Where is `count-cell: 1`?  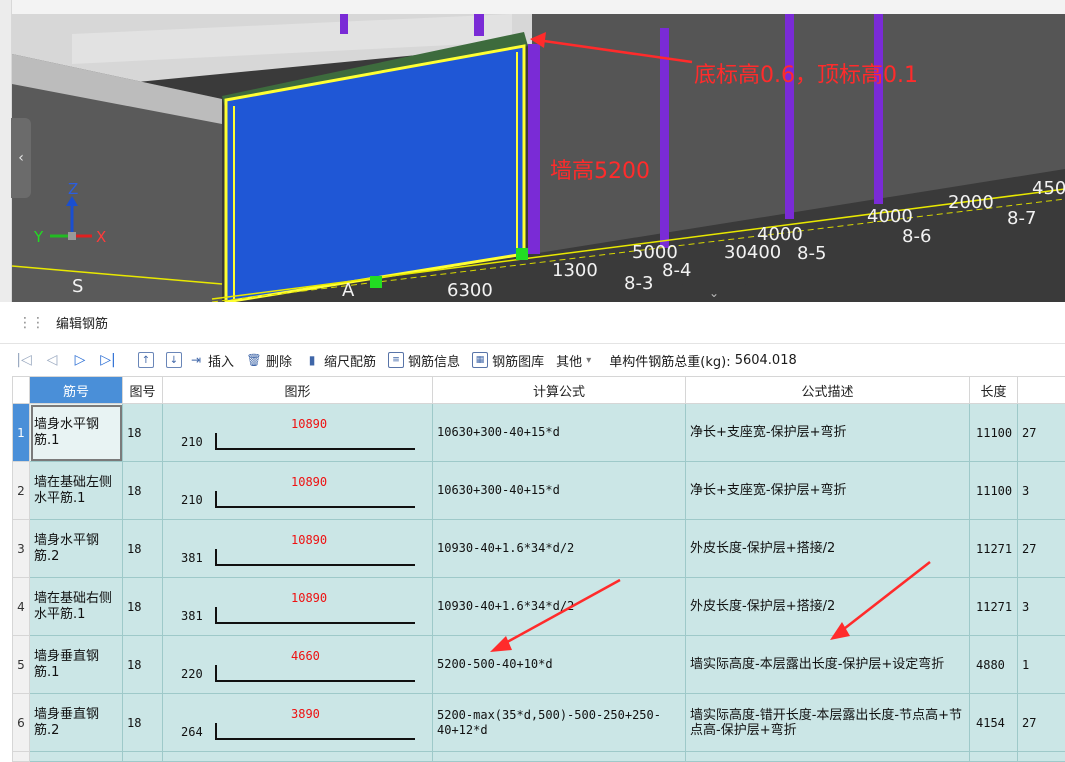
count-cell: 1 is located at coordinates (1041, 665).